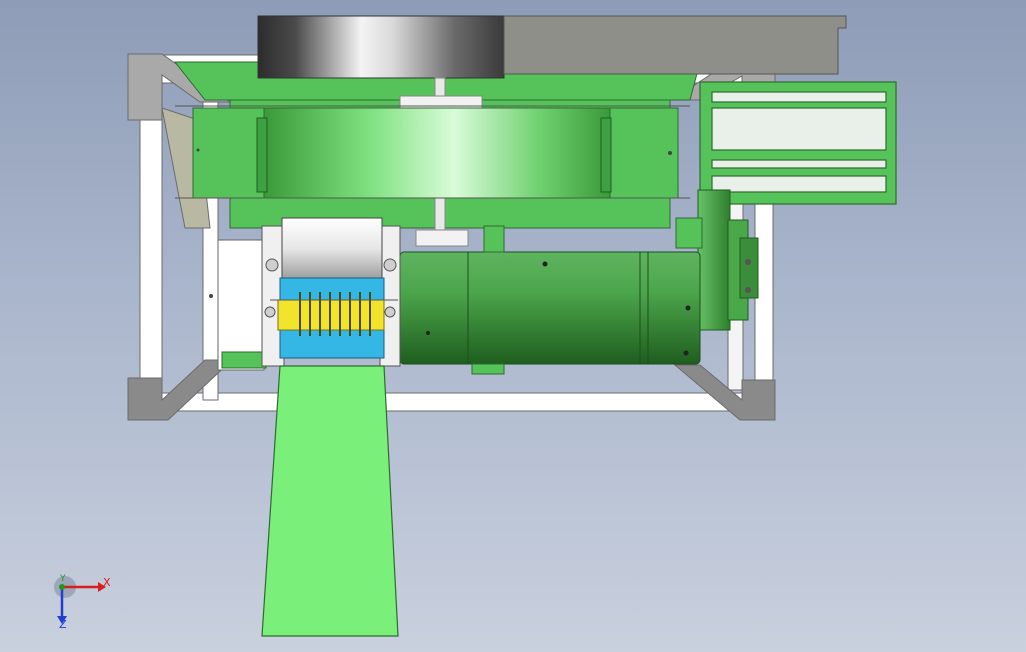  What do you see at coordinates (241, 305) in the screenshot?
I see `bearing-block` at bounding box center [241, 305].